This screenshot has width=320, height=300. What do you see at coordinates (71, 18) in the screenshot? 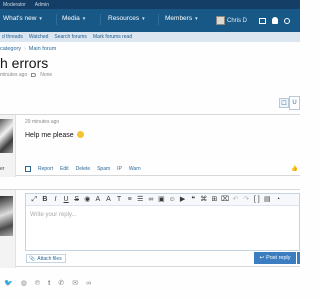
I see `nav-media-label: Media` at bounding box center [71, 18].